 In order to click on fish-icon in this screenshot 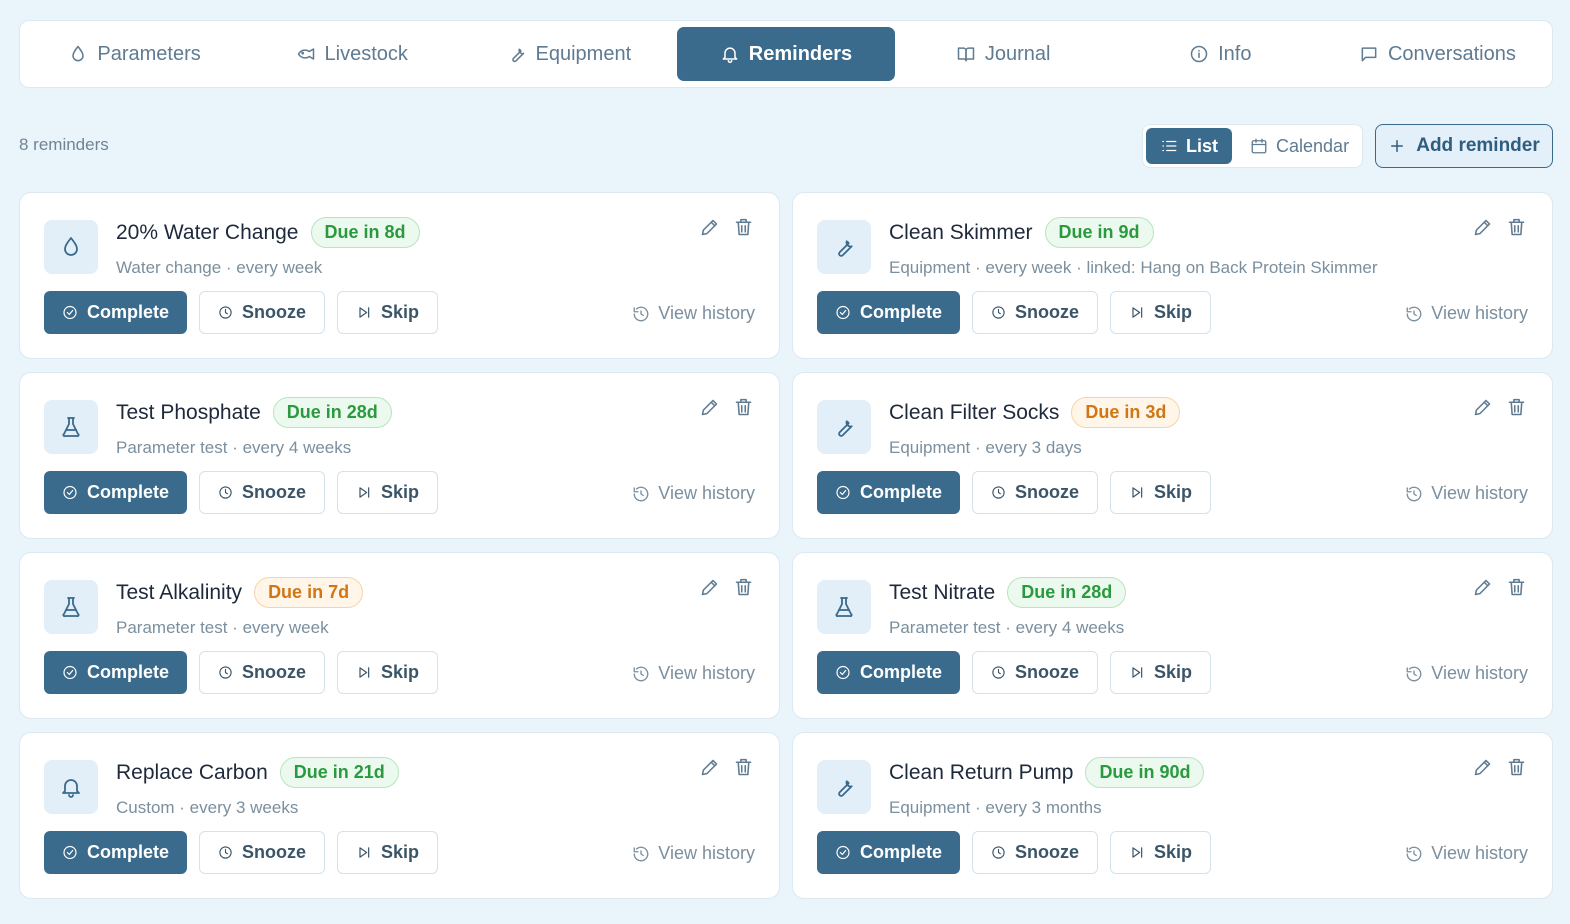, I will do `click(305, 54)`.